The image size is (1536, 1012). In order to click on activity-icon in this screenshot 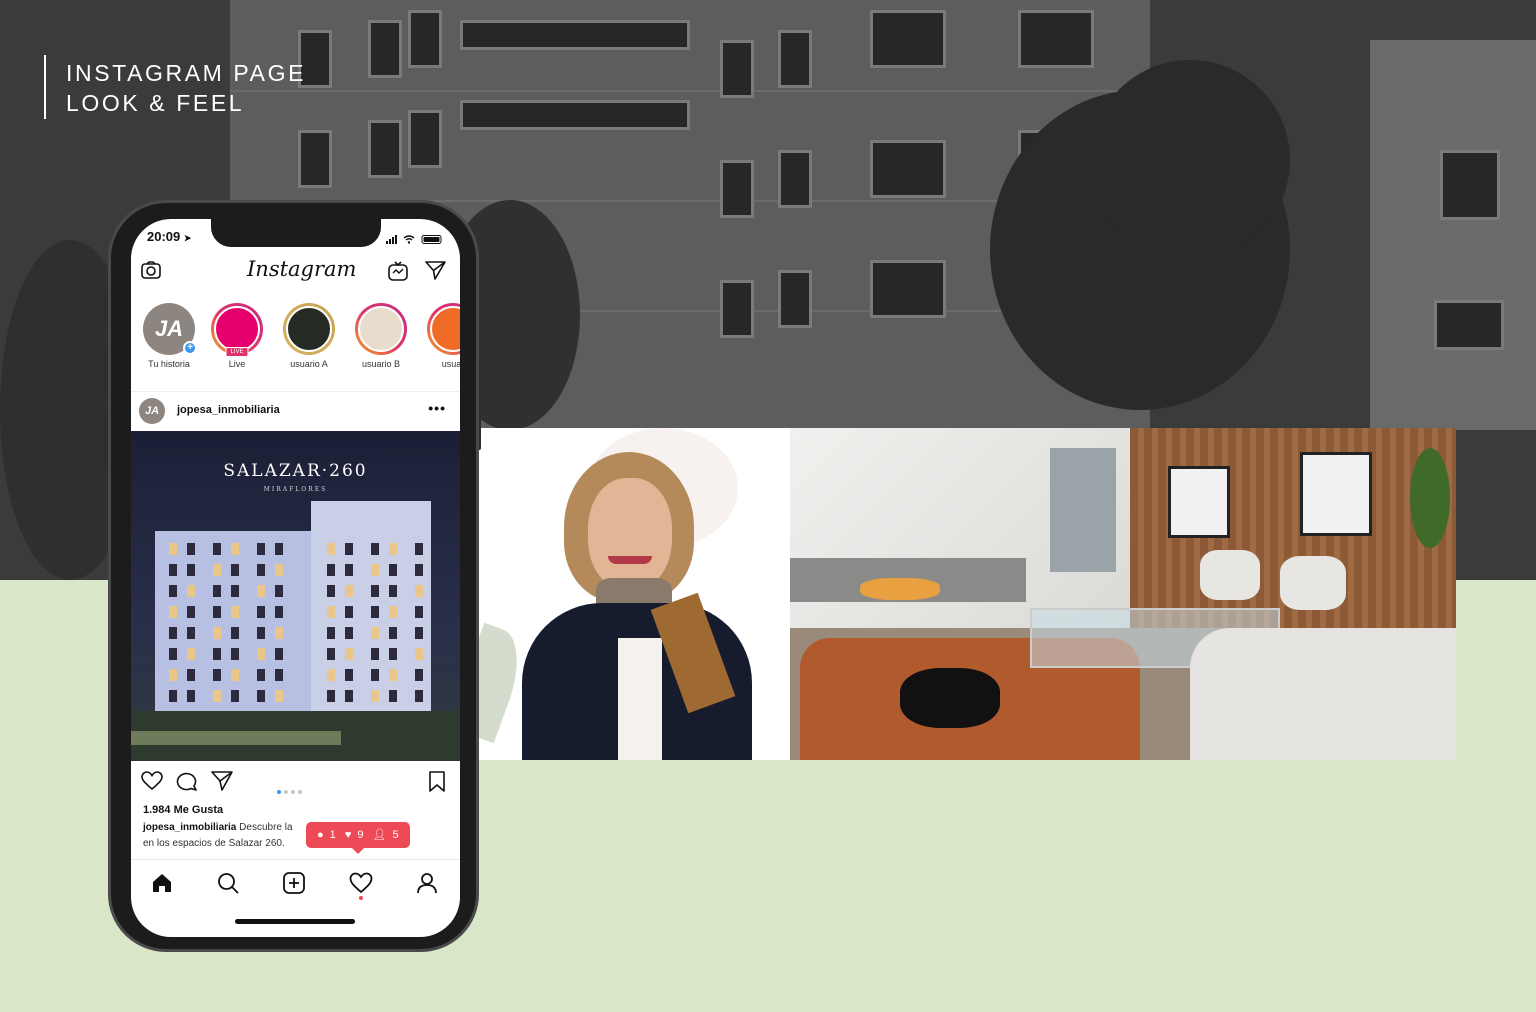, I will do `click(361, 885)`.